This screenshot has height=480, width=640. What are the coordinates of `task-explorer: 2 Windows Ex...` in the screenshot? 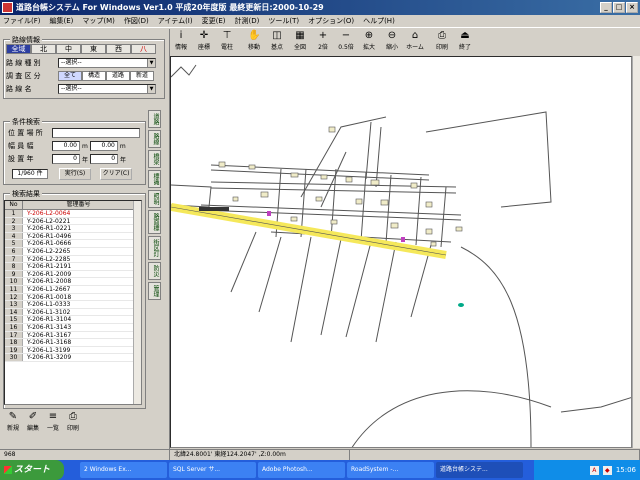 It's located at (123, 470).